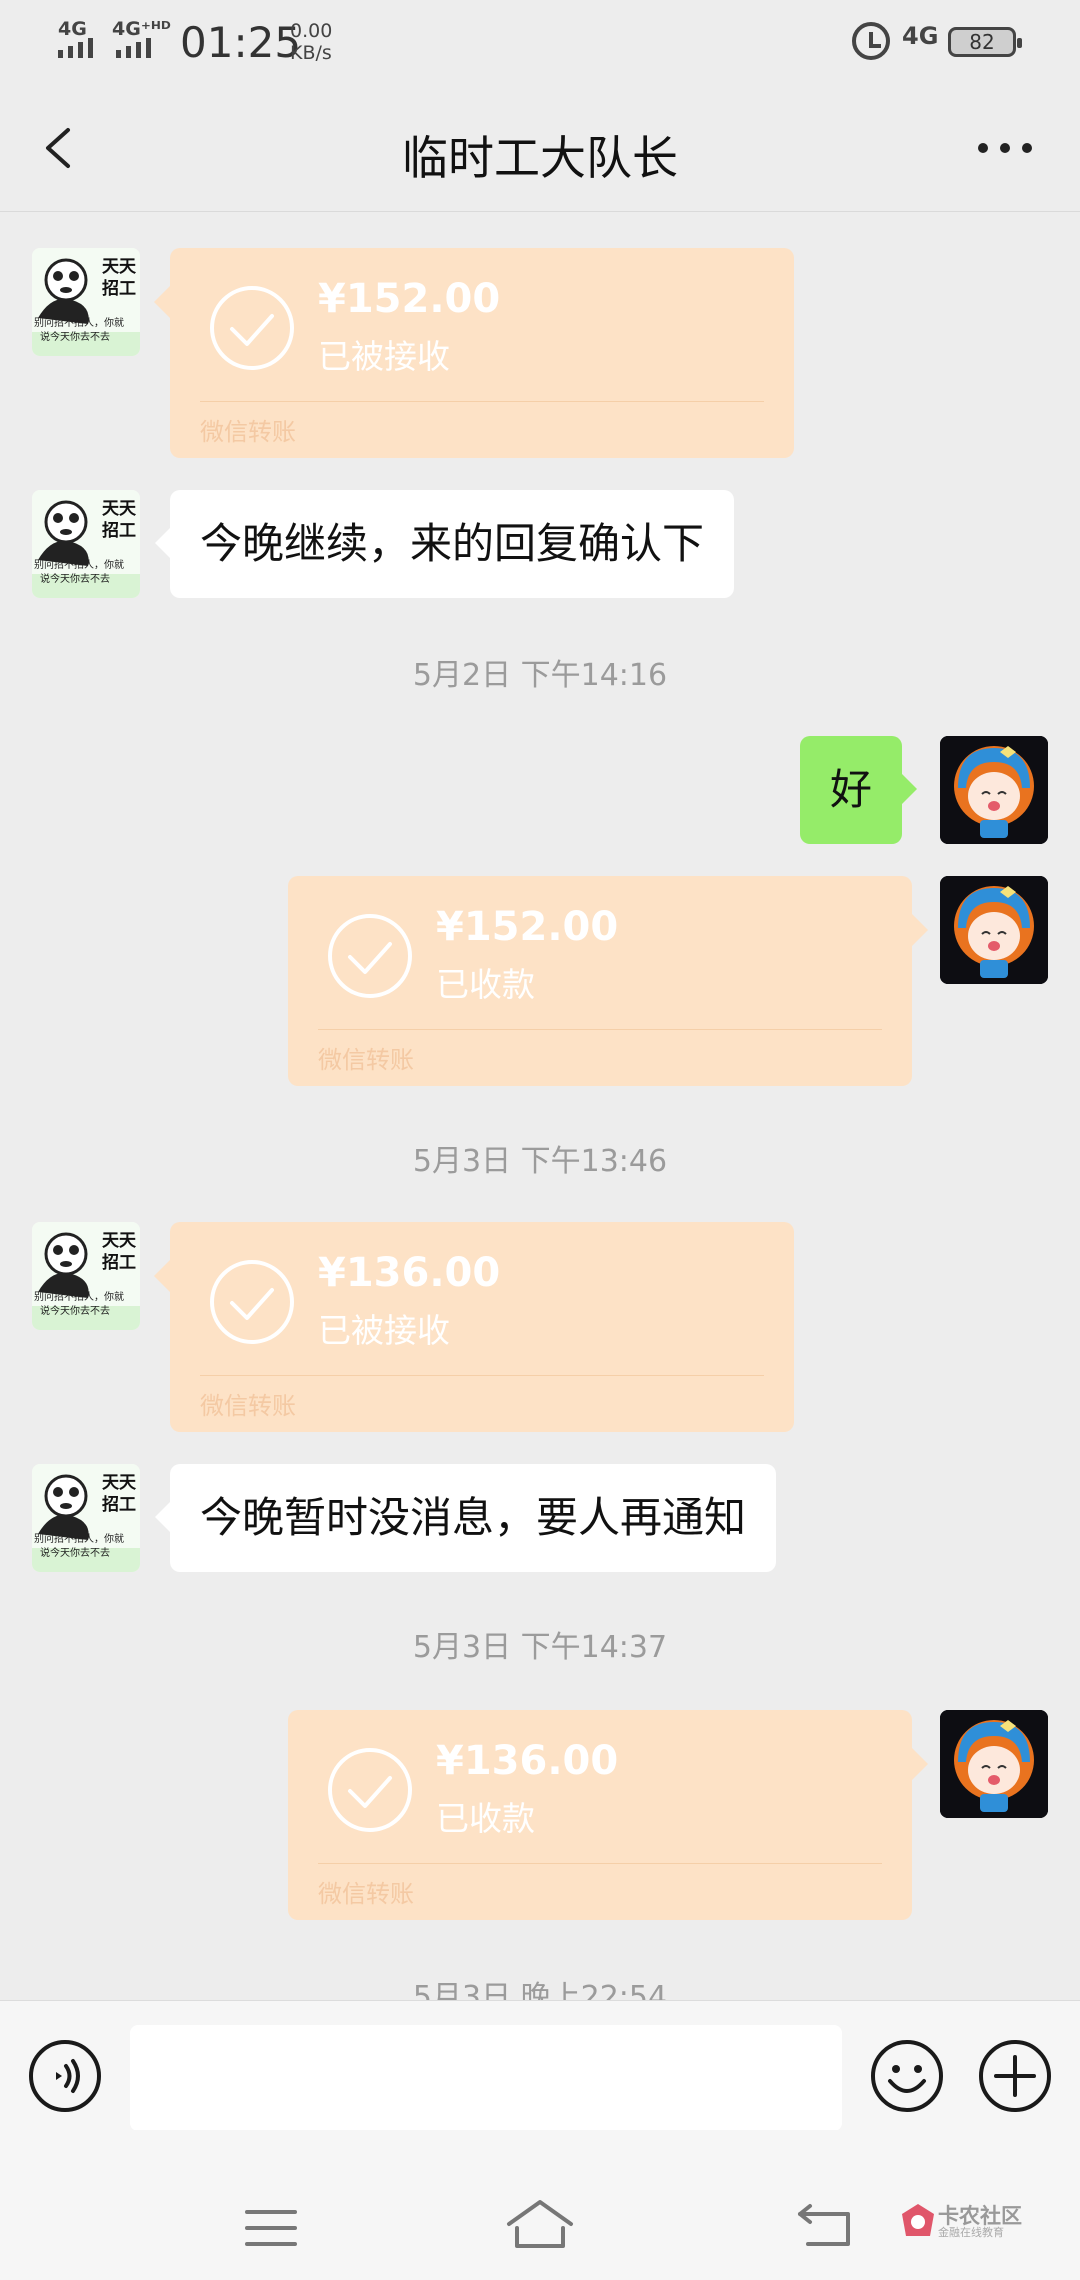  What do you see at coordinates (72, 29) in the screenshot?
I see `network-type-1: 4G` at bounding box center [72, 29].